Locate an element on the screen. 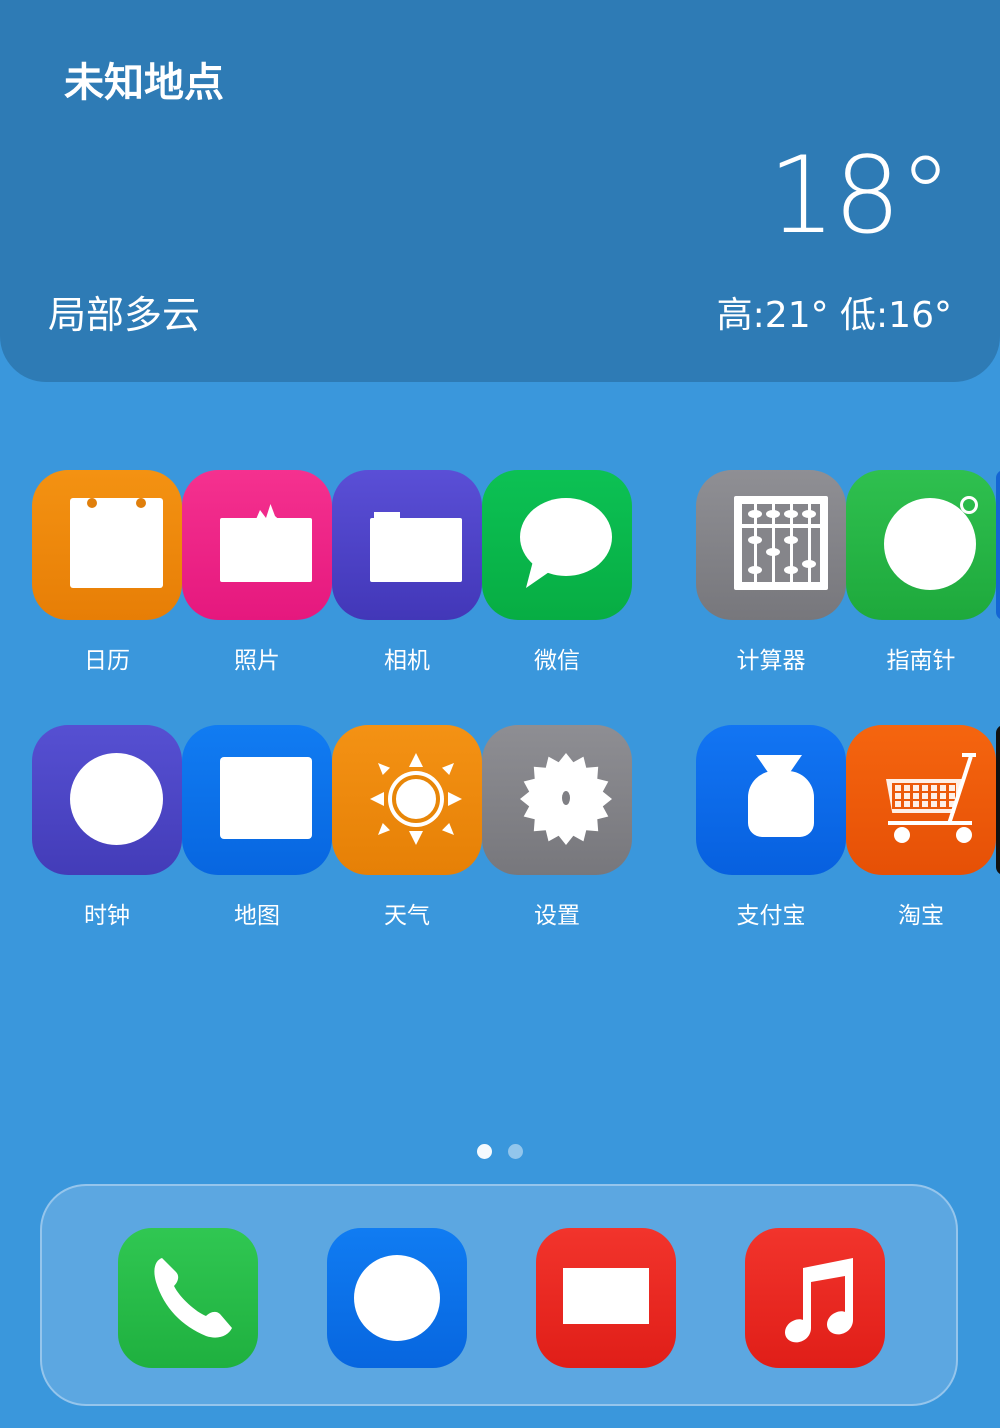 The image size is (1000, 1428). app-label: 日历 is located at coordinates (107, 661).